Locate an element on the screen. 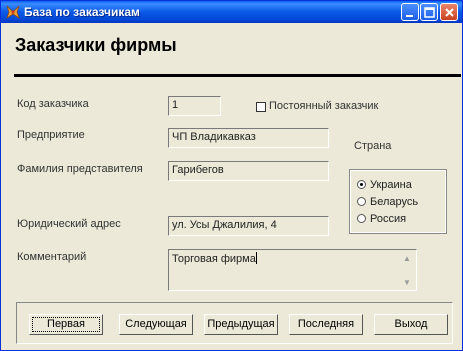  first-button: Первая is located at coordinates (66, 324).